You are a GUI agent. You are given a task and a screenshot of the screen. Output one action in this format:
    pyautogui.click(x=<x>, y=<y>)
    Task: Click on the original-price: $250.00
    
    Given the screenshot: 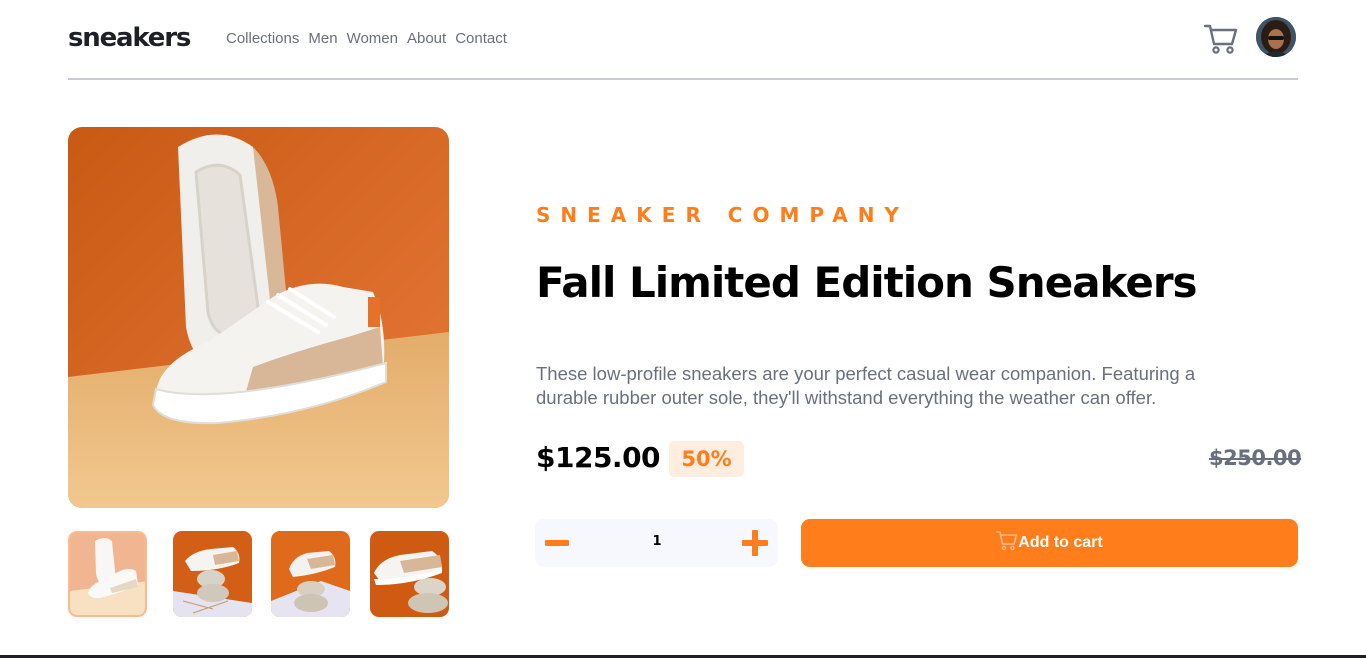 What is the action you would take?
    pyautogui.click(x=1255, y=458)
    